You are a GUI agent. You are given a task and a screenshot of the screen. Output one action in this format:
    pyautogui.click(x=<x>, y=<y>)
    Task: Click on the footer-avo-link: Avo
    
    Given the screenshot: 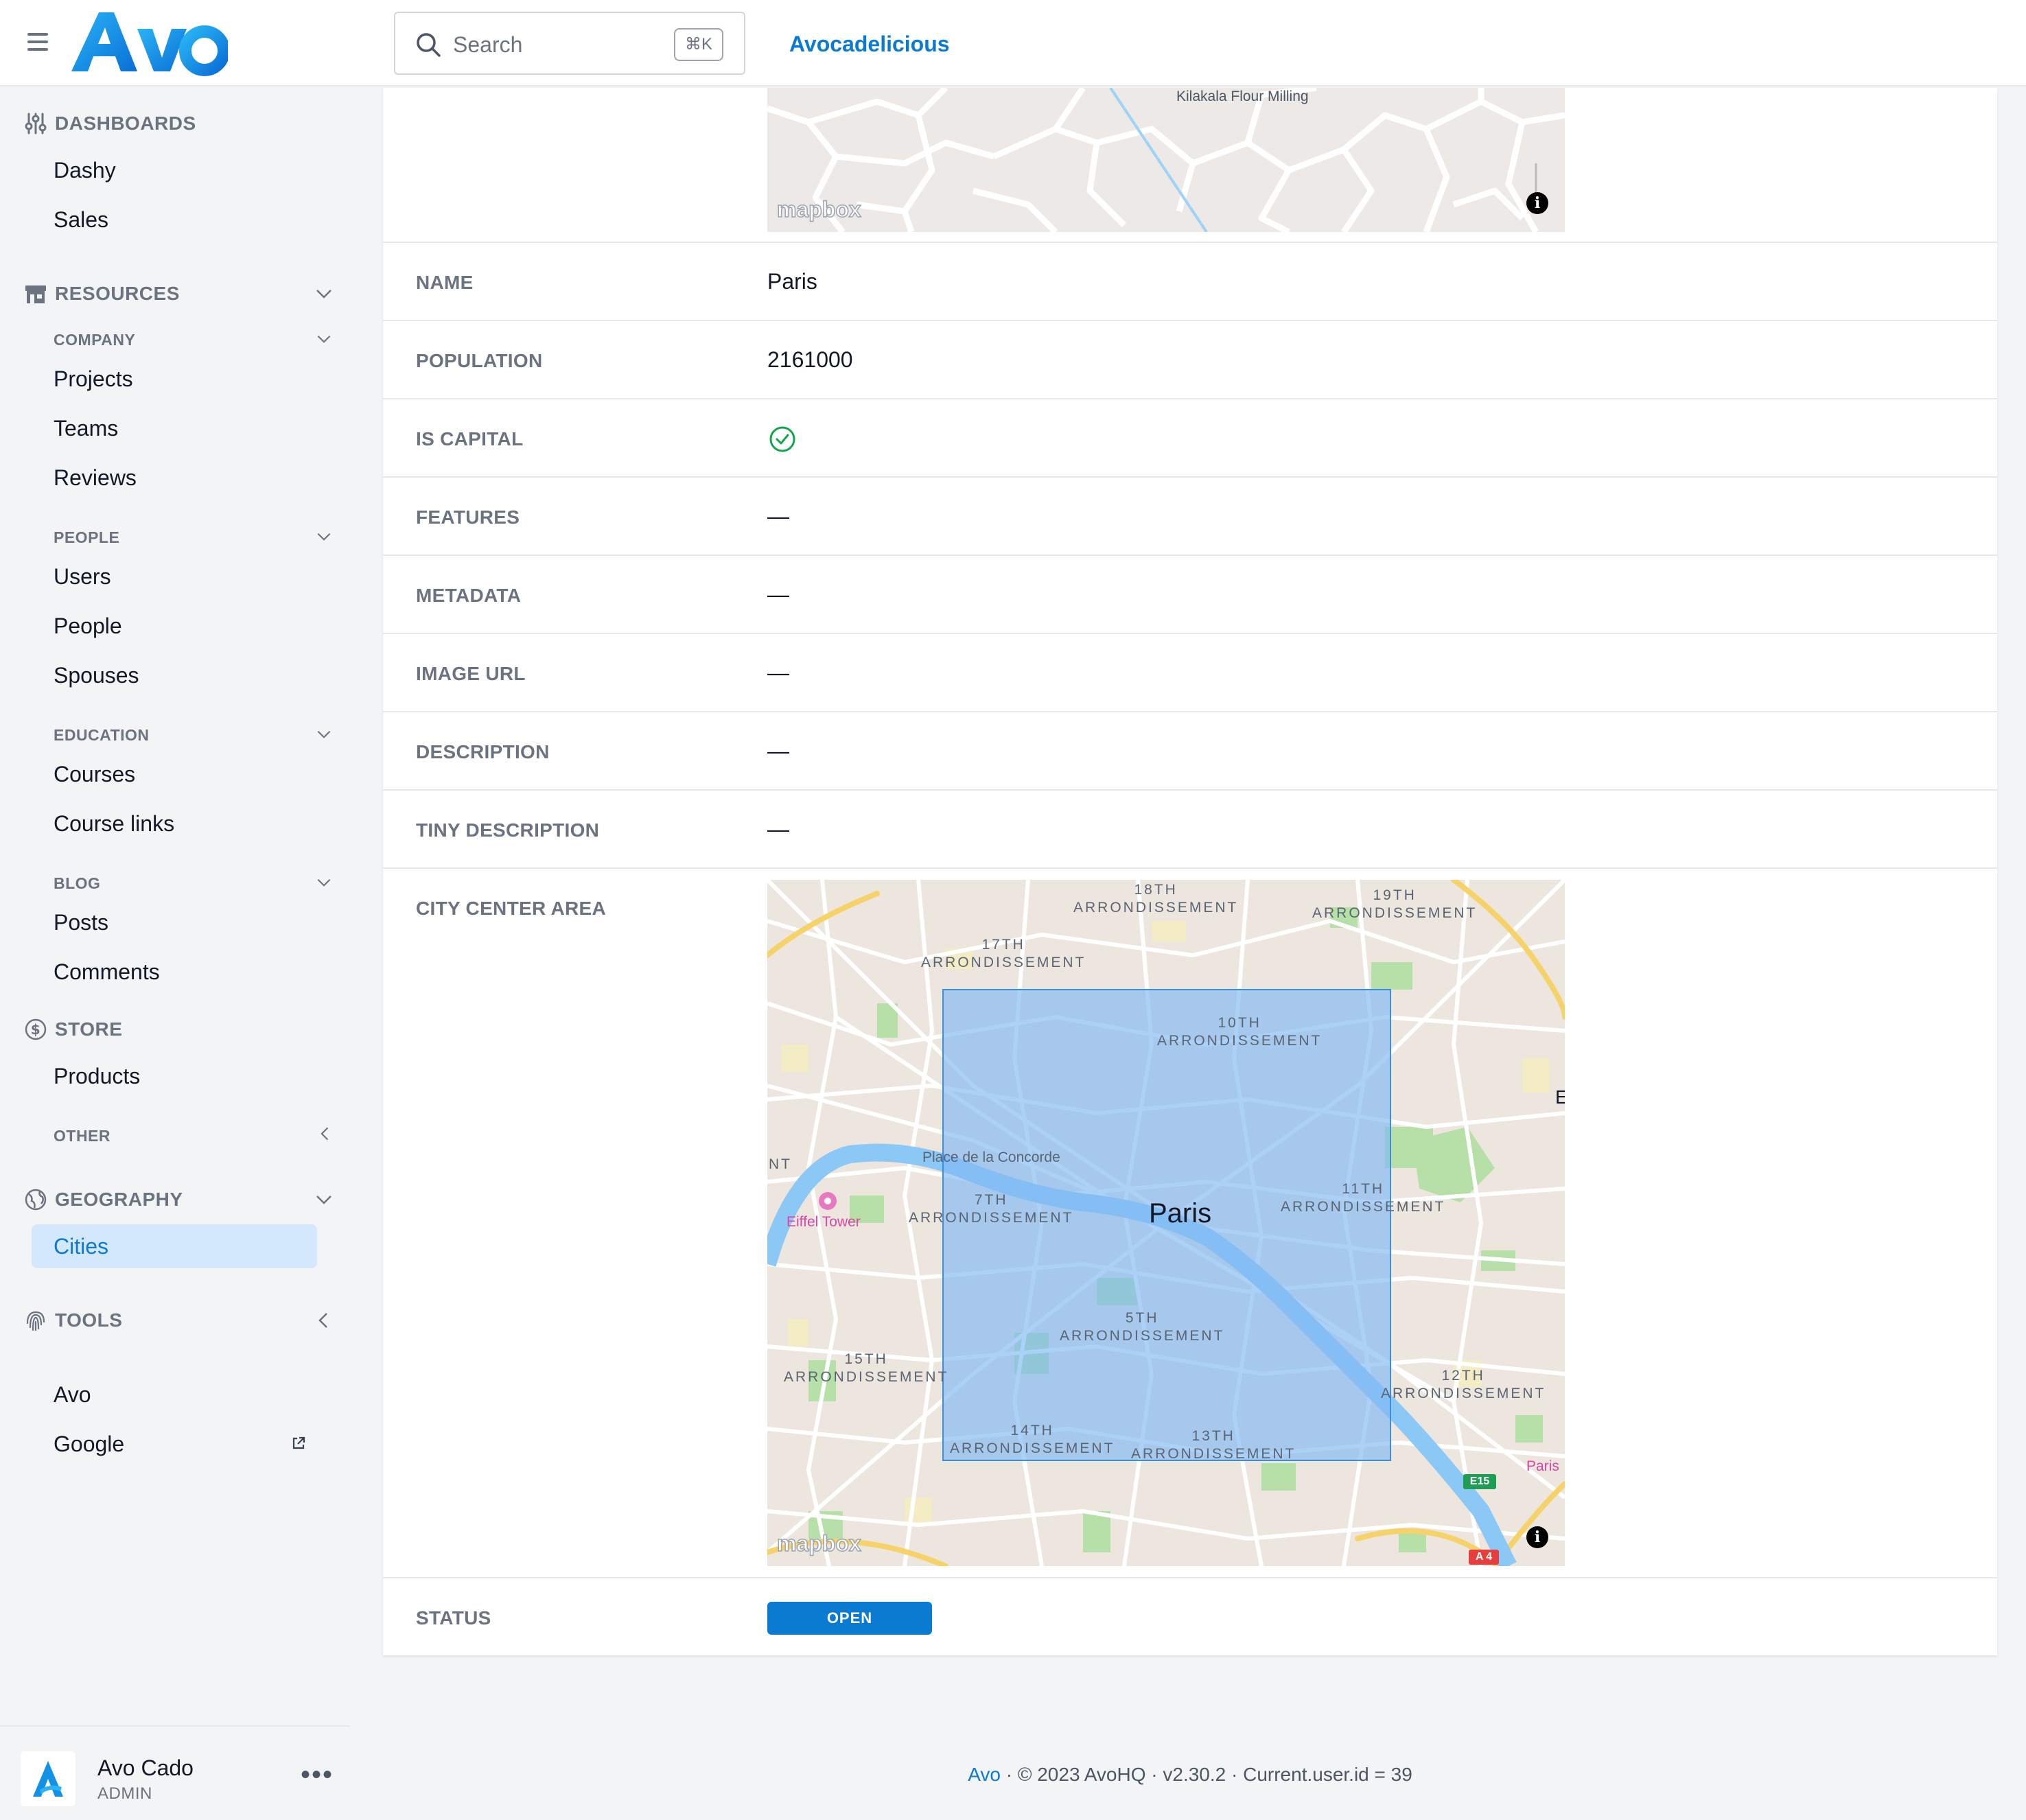 What is the action you would take?
    pyautogui.click(x=985, y=1774)
    